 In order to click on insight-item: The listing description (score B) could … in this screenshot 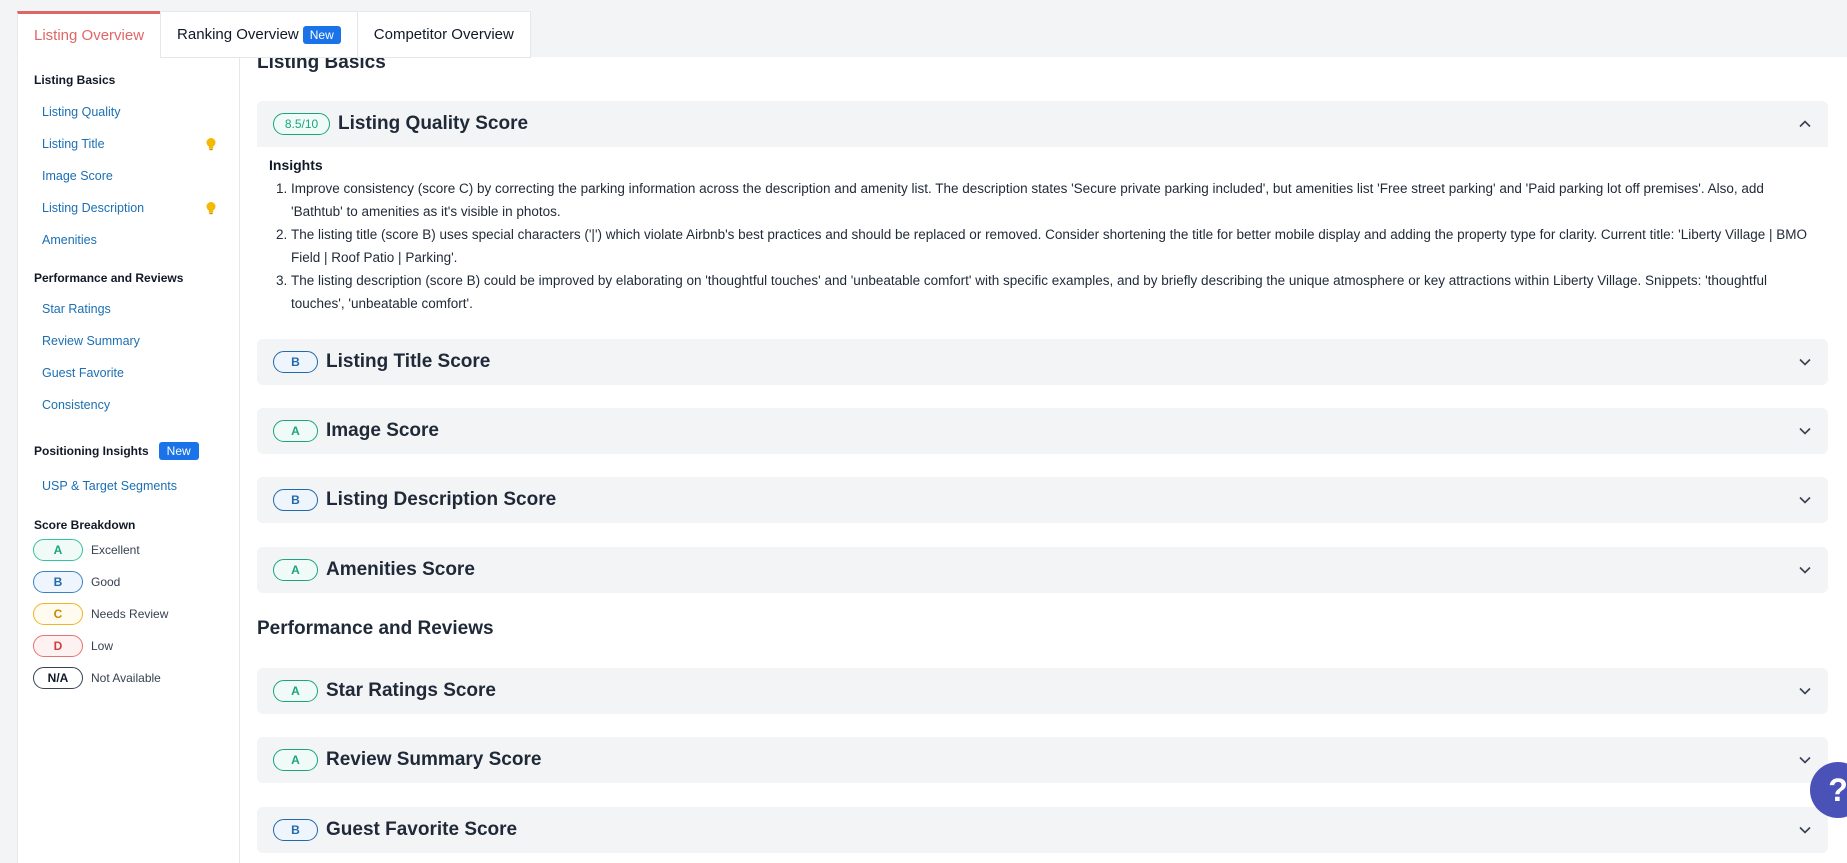, I will do `click(1053, 292)`.